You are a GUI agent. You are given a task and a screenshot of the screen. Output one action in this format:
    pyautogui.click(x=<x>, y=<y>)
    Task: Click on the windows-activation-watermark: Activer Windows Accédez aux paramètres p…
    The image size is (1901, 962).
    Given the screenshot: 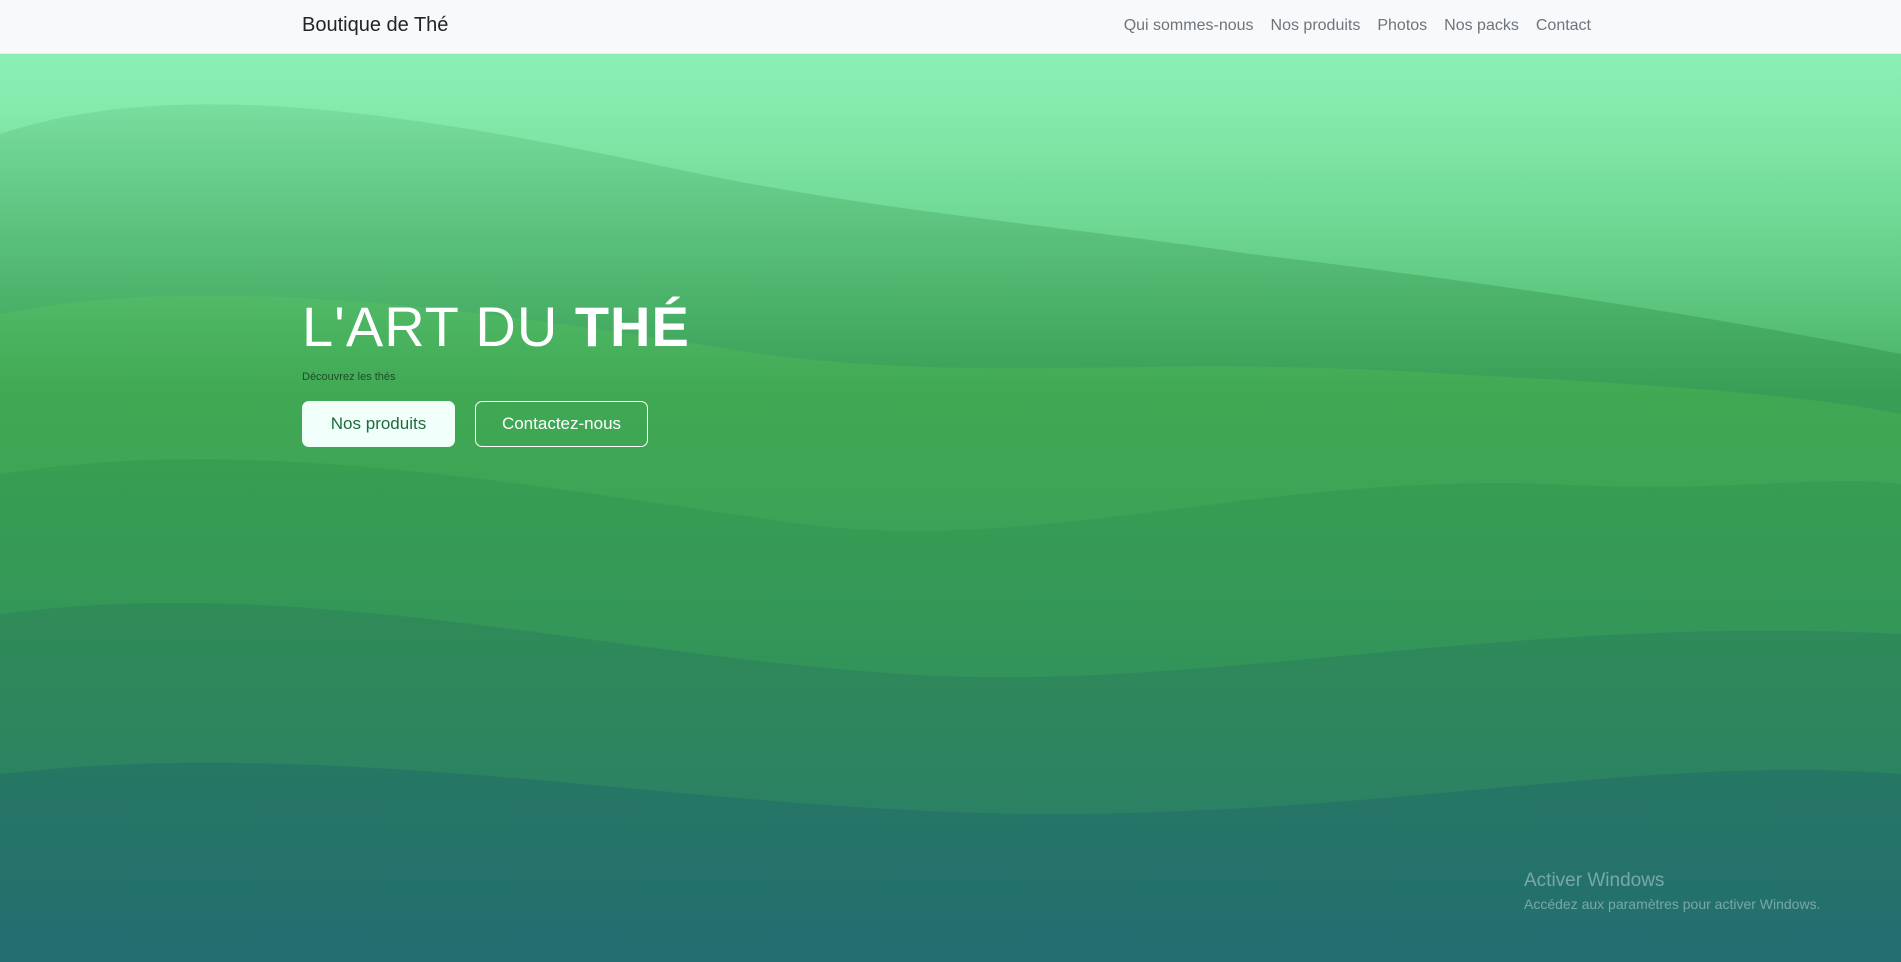 What is the action you would take?
    pyautogui.click(x=1672, y=891)
    